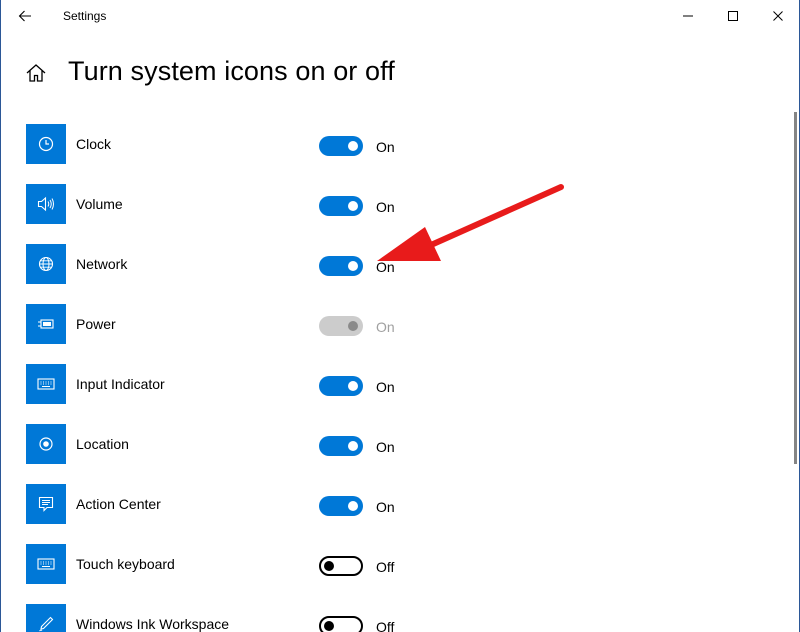 This screenshot has height=632, width=800. I want to click on item-label: Volume, so click(99, 204).